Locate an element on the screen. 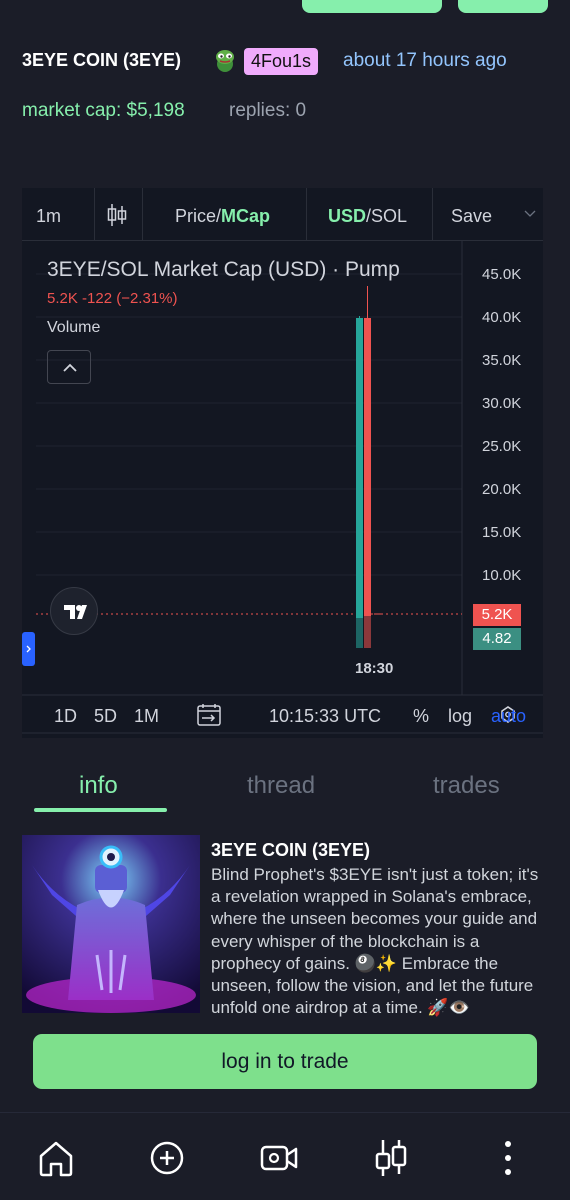 The image size is (570, 1200). y-tick-label: 15.0K is located at coordinates (502, 532).